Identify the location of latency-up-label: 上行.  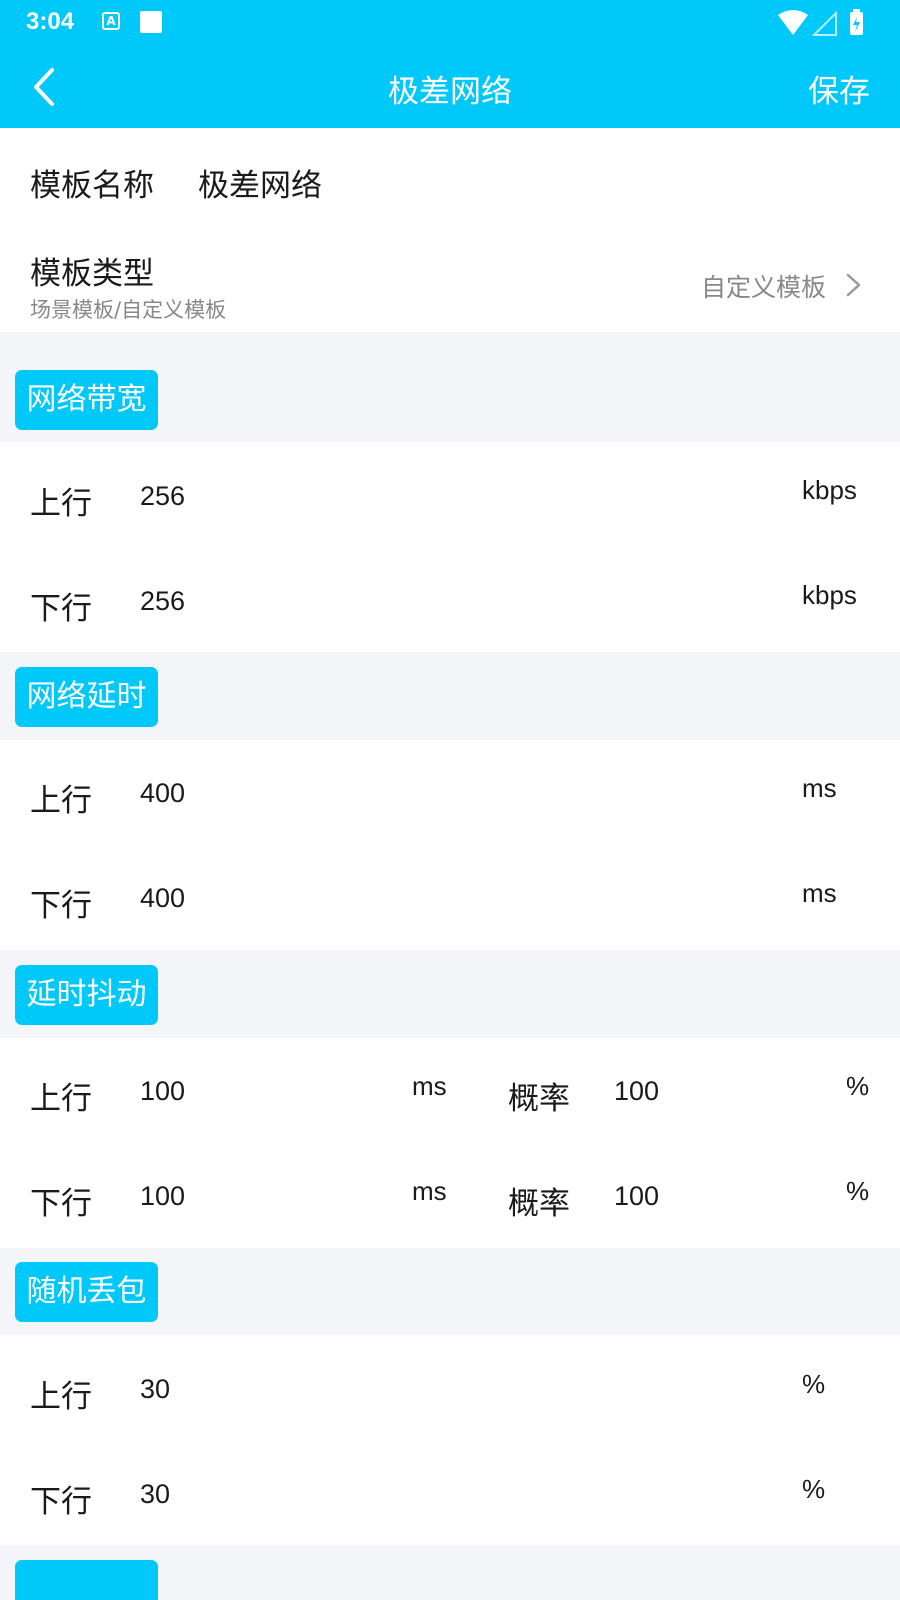
(61, 801).